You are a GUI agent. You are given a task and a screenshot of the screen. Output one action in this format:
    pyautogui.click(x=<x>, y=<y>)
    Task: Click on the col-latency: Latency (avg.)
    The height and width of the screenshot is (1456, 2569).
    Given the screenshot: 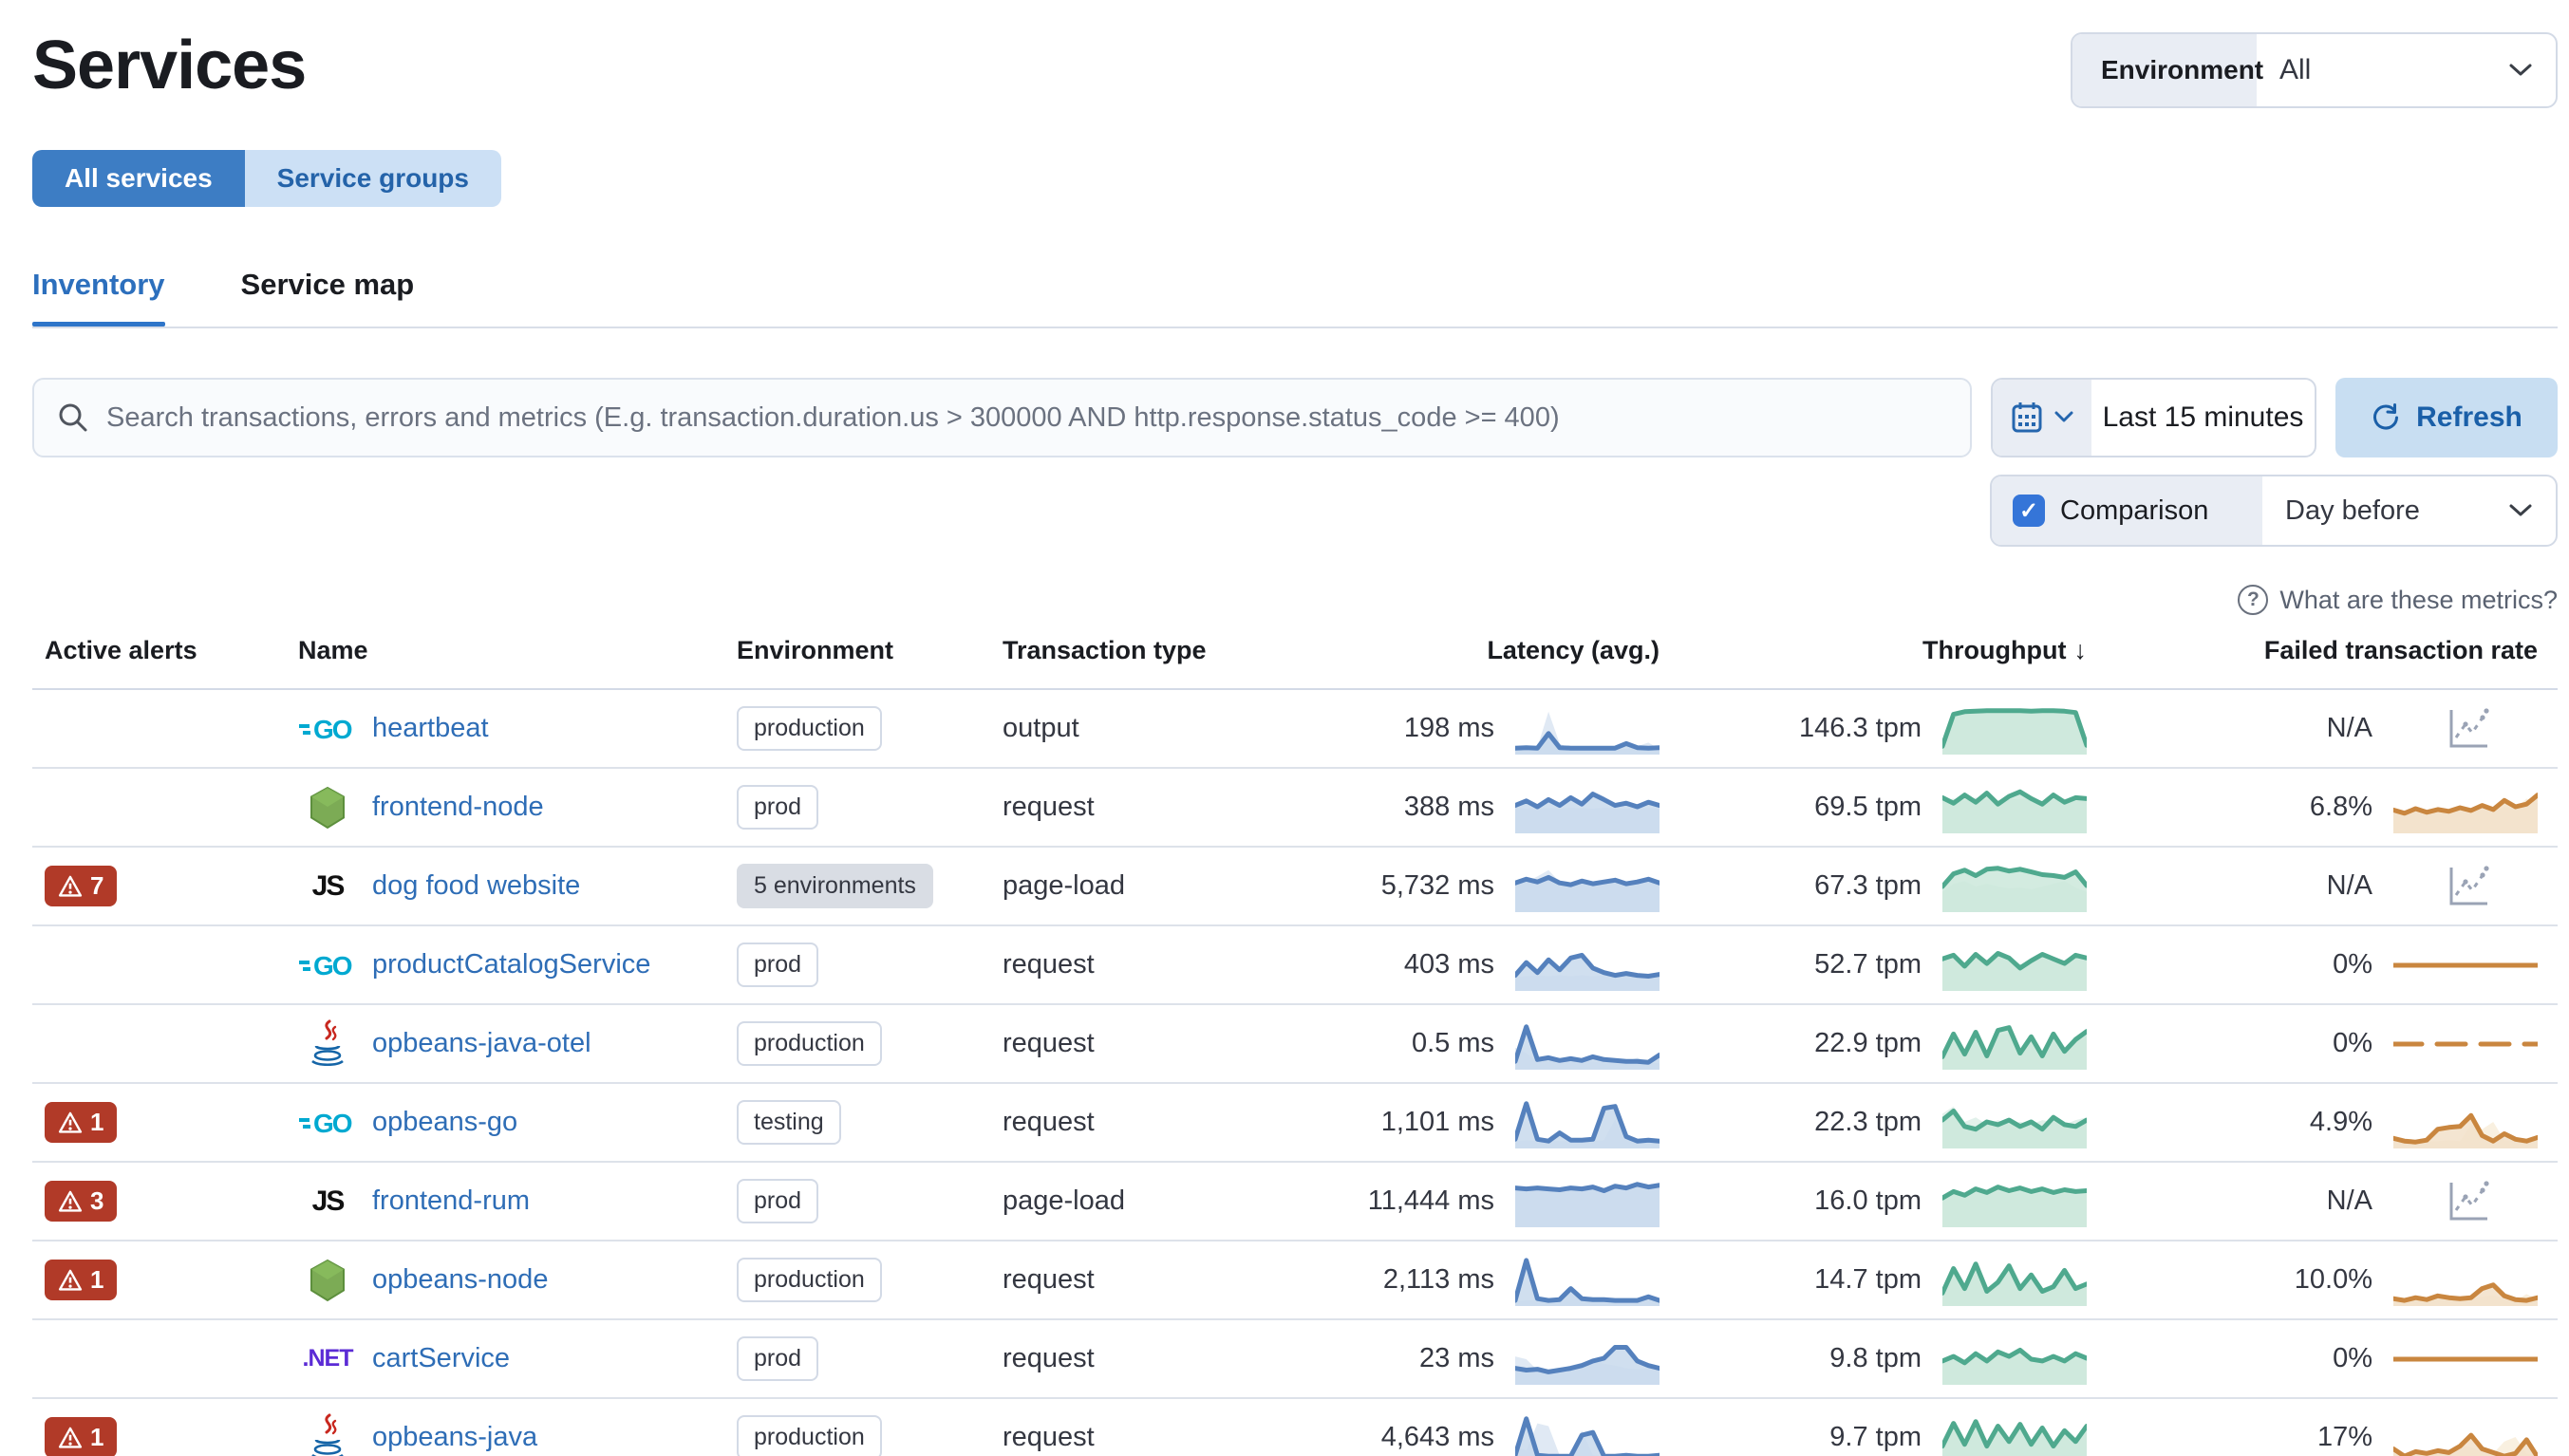 What is the action you would take?
    pyautogui.click(x=1518, y=651)
    